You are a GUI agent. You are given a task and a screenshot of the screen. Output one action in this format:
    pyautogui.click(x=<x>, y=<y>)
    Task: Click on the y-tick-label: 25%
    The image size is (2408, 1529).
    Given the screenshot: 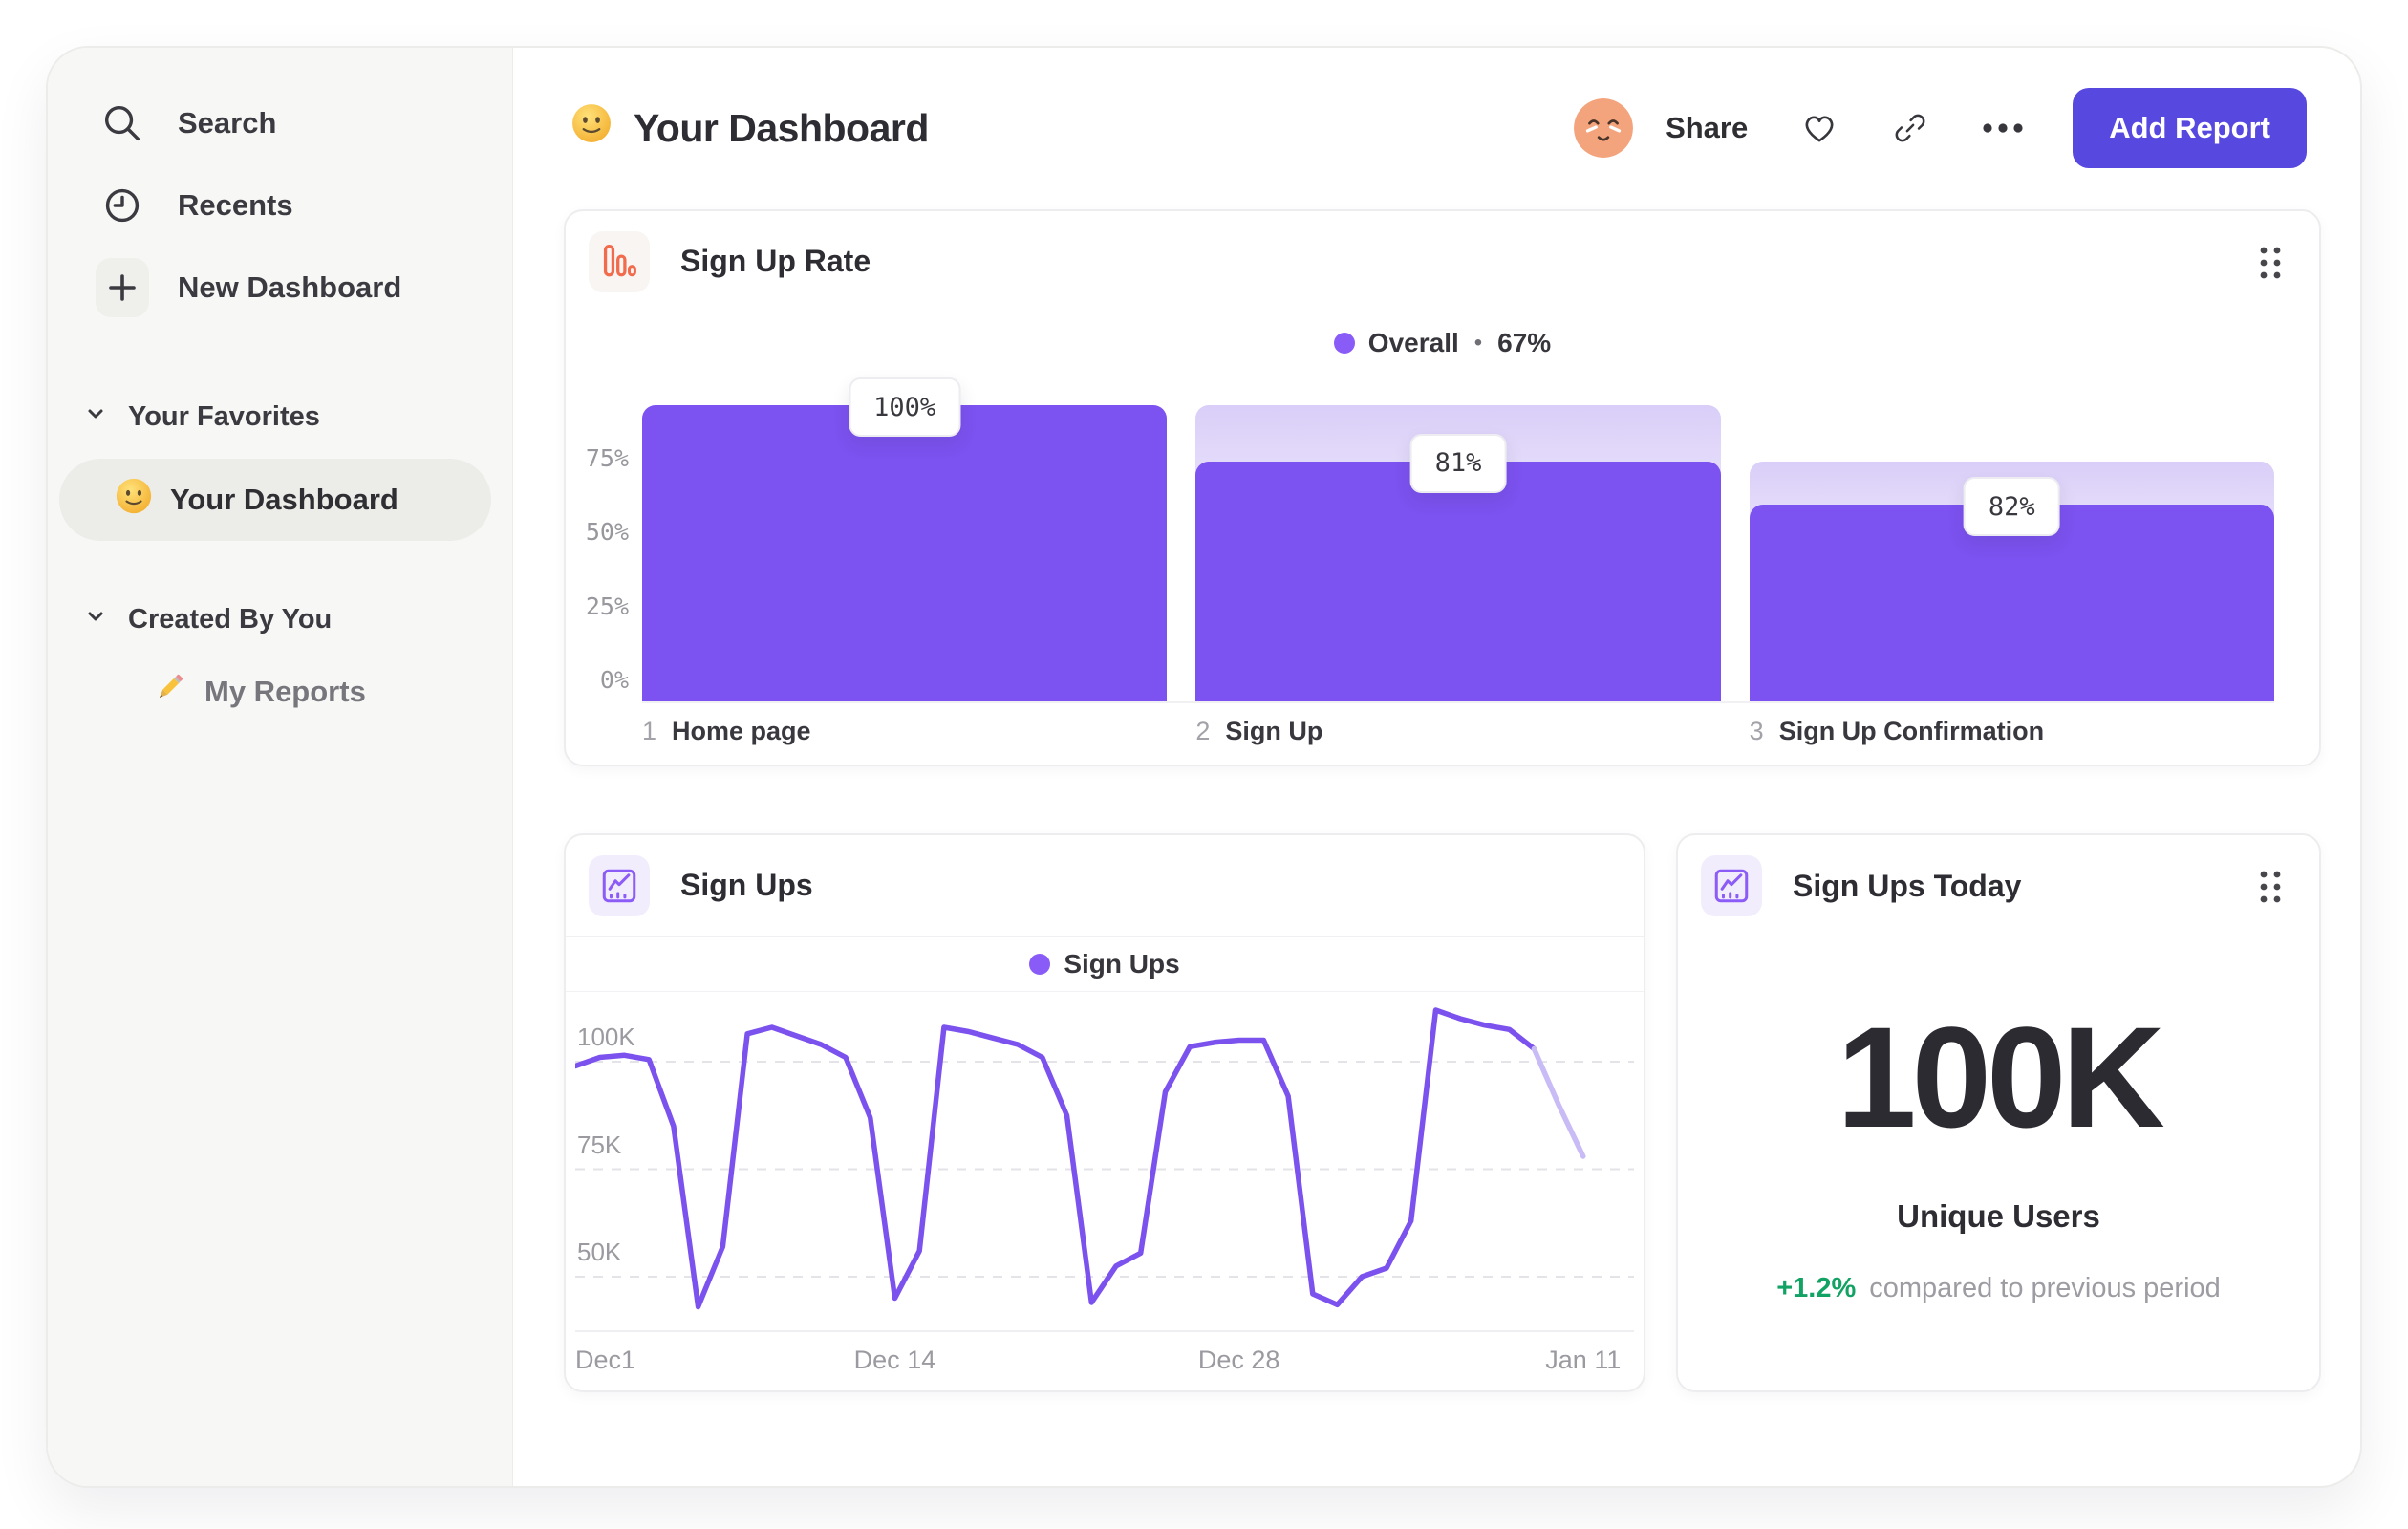 What is the action you would take?
    pyautogui.click(x=607, y=606)
    